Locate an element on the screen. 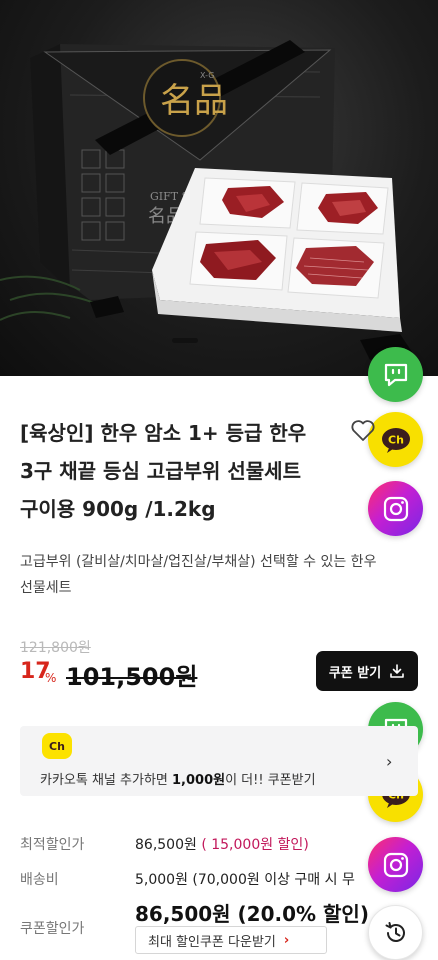 This screenshot has height=960, width=438. kakao-channel-button: Ch is located at coordinates (395, 439).